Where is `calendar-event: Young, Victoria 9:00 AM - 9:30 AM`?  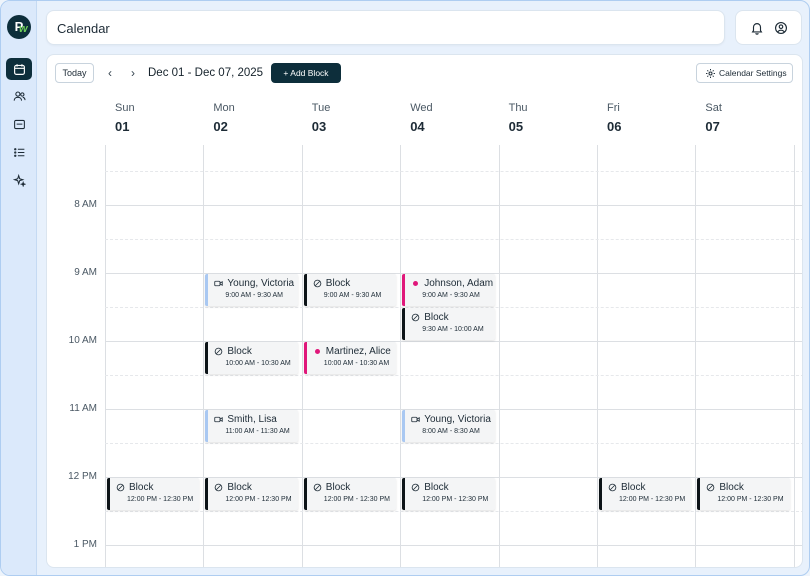 calendar-event: Young, Victoria 9:00 AM - 9:30 AM is located at coordinates (251, 290).